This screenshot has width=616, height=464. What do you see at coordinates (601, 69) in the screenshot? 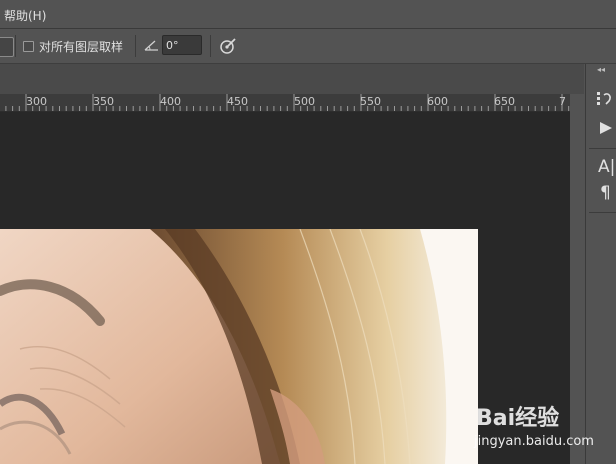
I see `panel-collapse-icon: ◂◂` at bounding box center [601, 69].